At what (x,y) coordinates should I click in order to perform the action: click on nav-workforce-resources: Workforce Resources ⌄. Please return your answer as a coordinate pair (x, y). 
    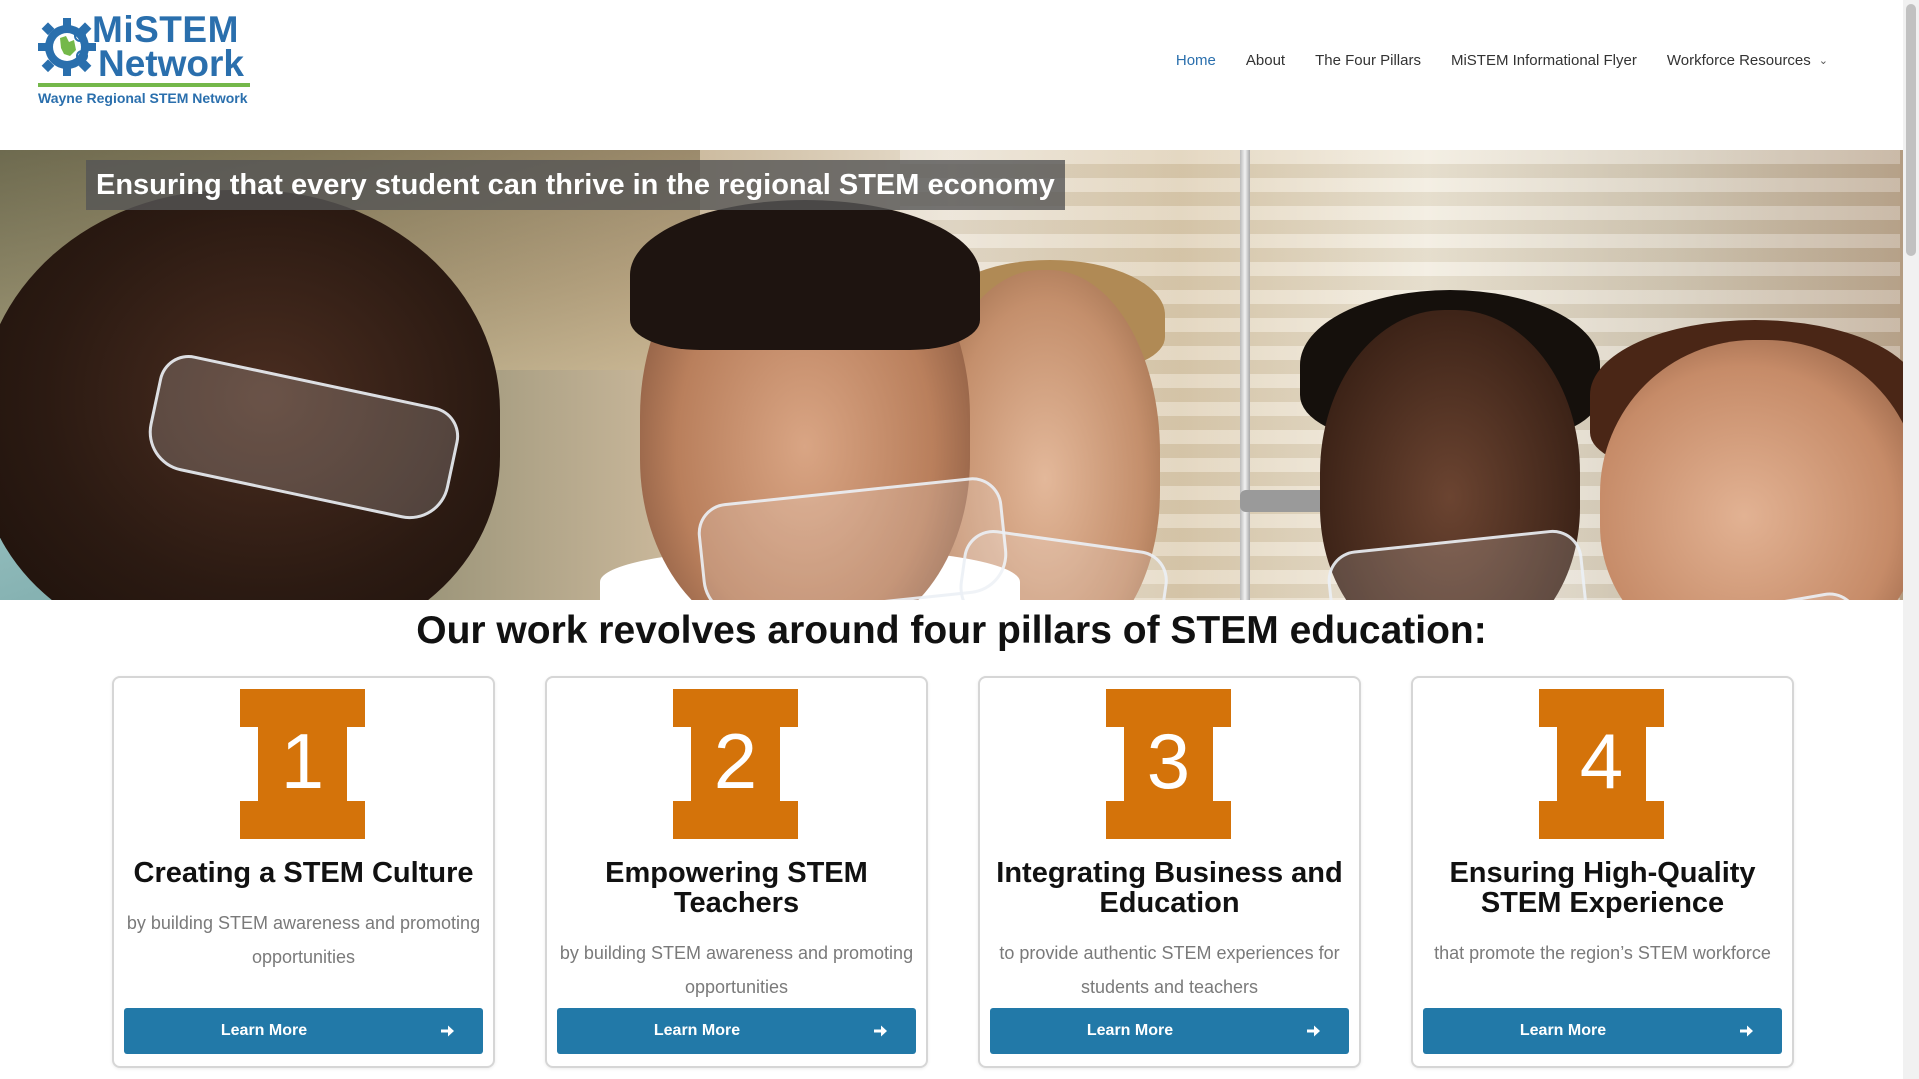
    Looking at the image, I should click on (1747, 61).